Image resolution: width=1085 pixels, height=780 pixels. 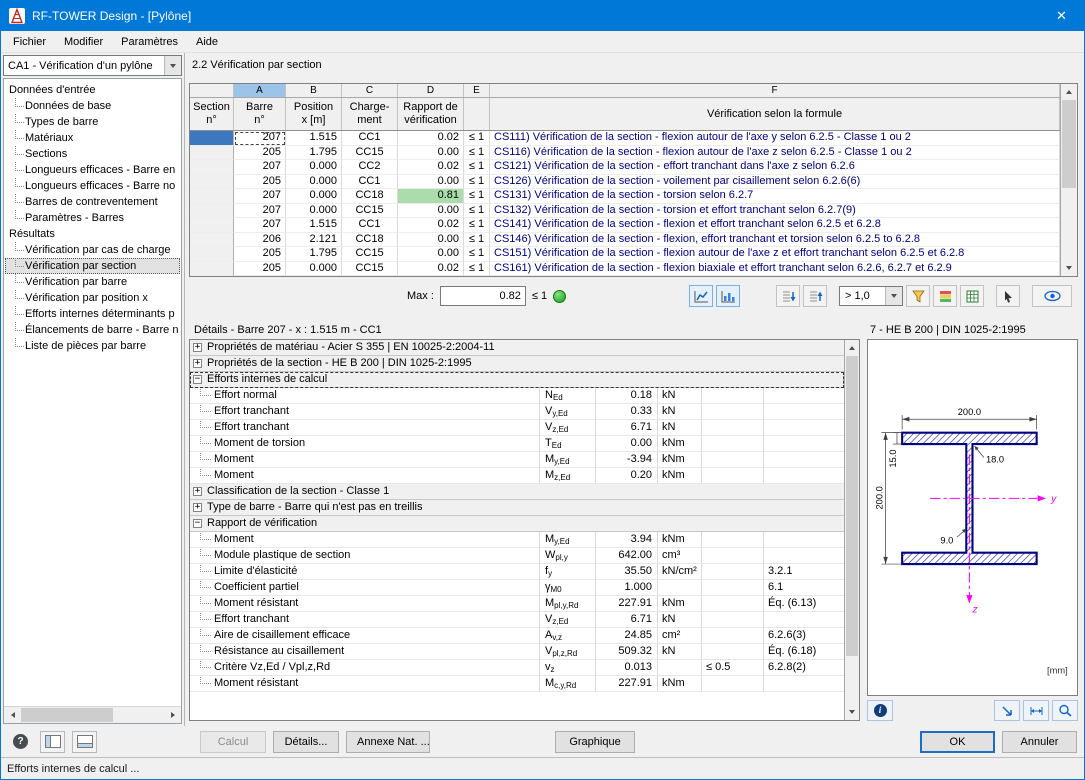 I want to click on details-row: Moment de torsion TEd 0.00 kNm, so click(x=517, y=444).